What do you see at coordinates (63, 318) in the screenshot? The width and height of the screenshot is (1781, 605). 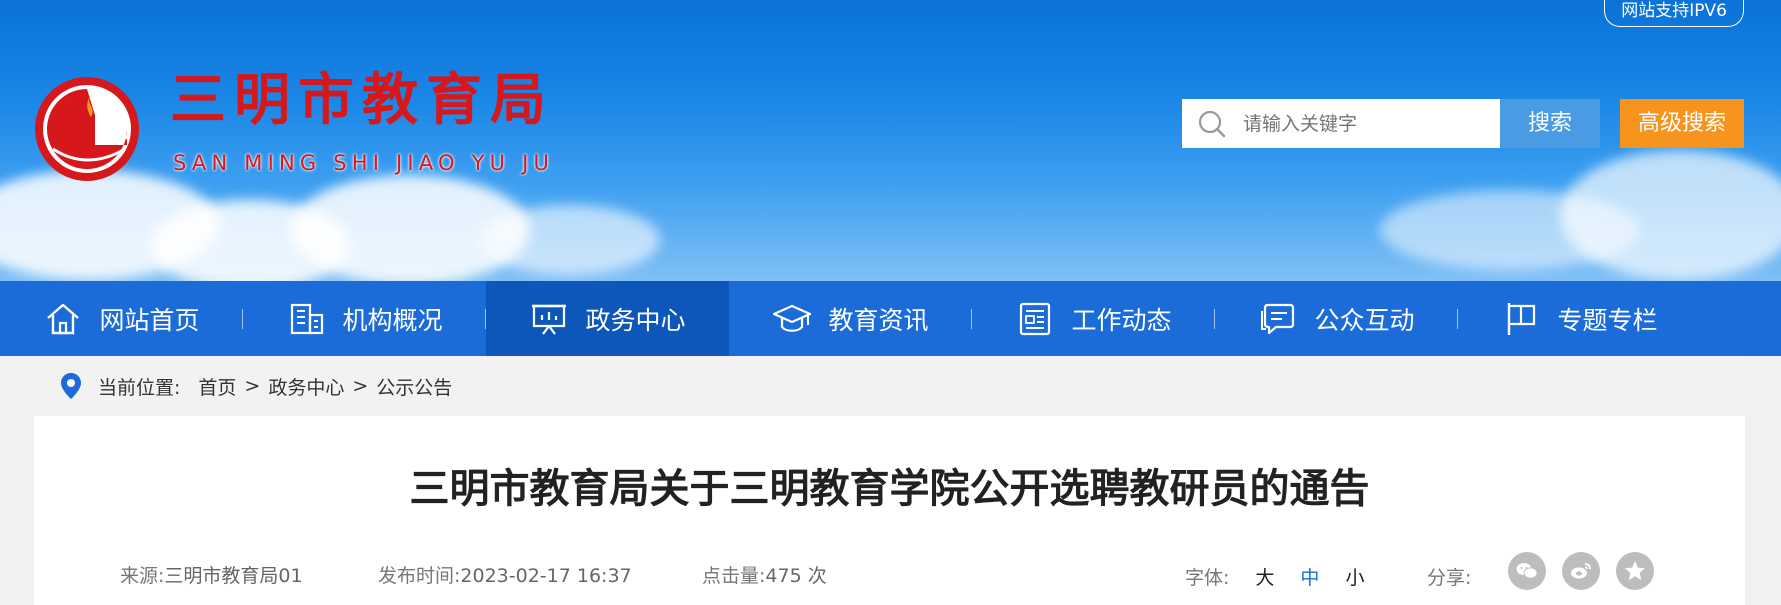 I see `home-icon` at bounding box center [63, 318].